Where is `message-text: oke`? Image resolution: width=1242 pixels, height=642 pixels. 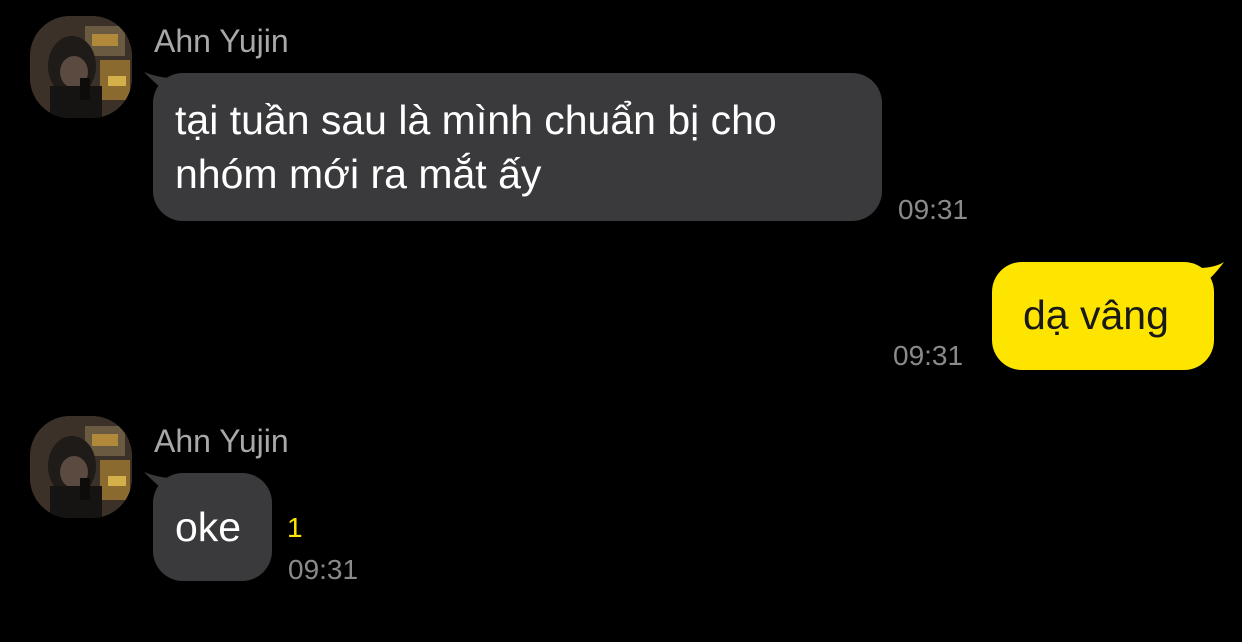
message-text: oke is located at coordinates (208, 527).